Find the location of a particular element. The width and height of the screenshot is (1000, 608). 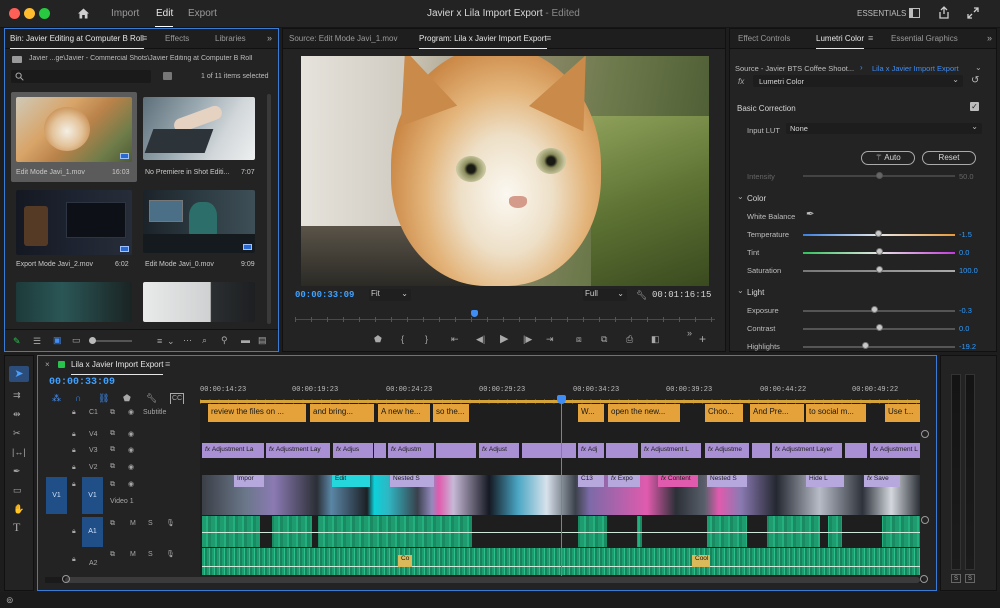

hand-tool-icon: ✋ is located at coordinates (18, 509).